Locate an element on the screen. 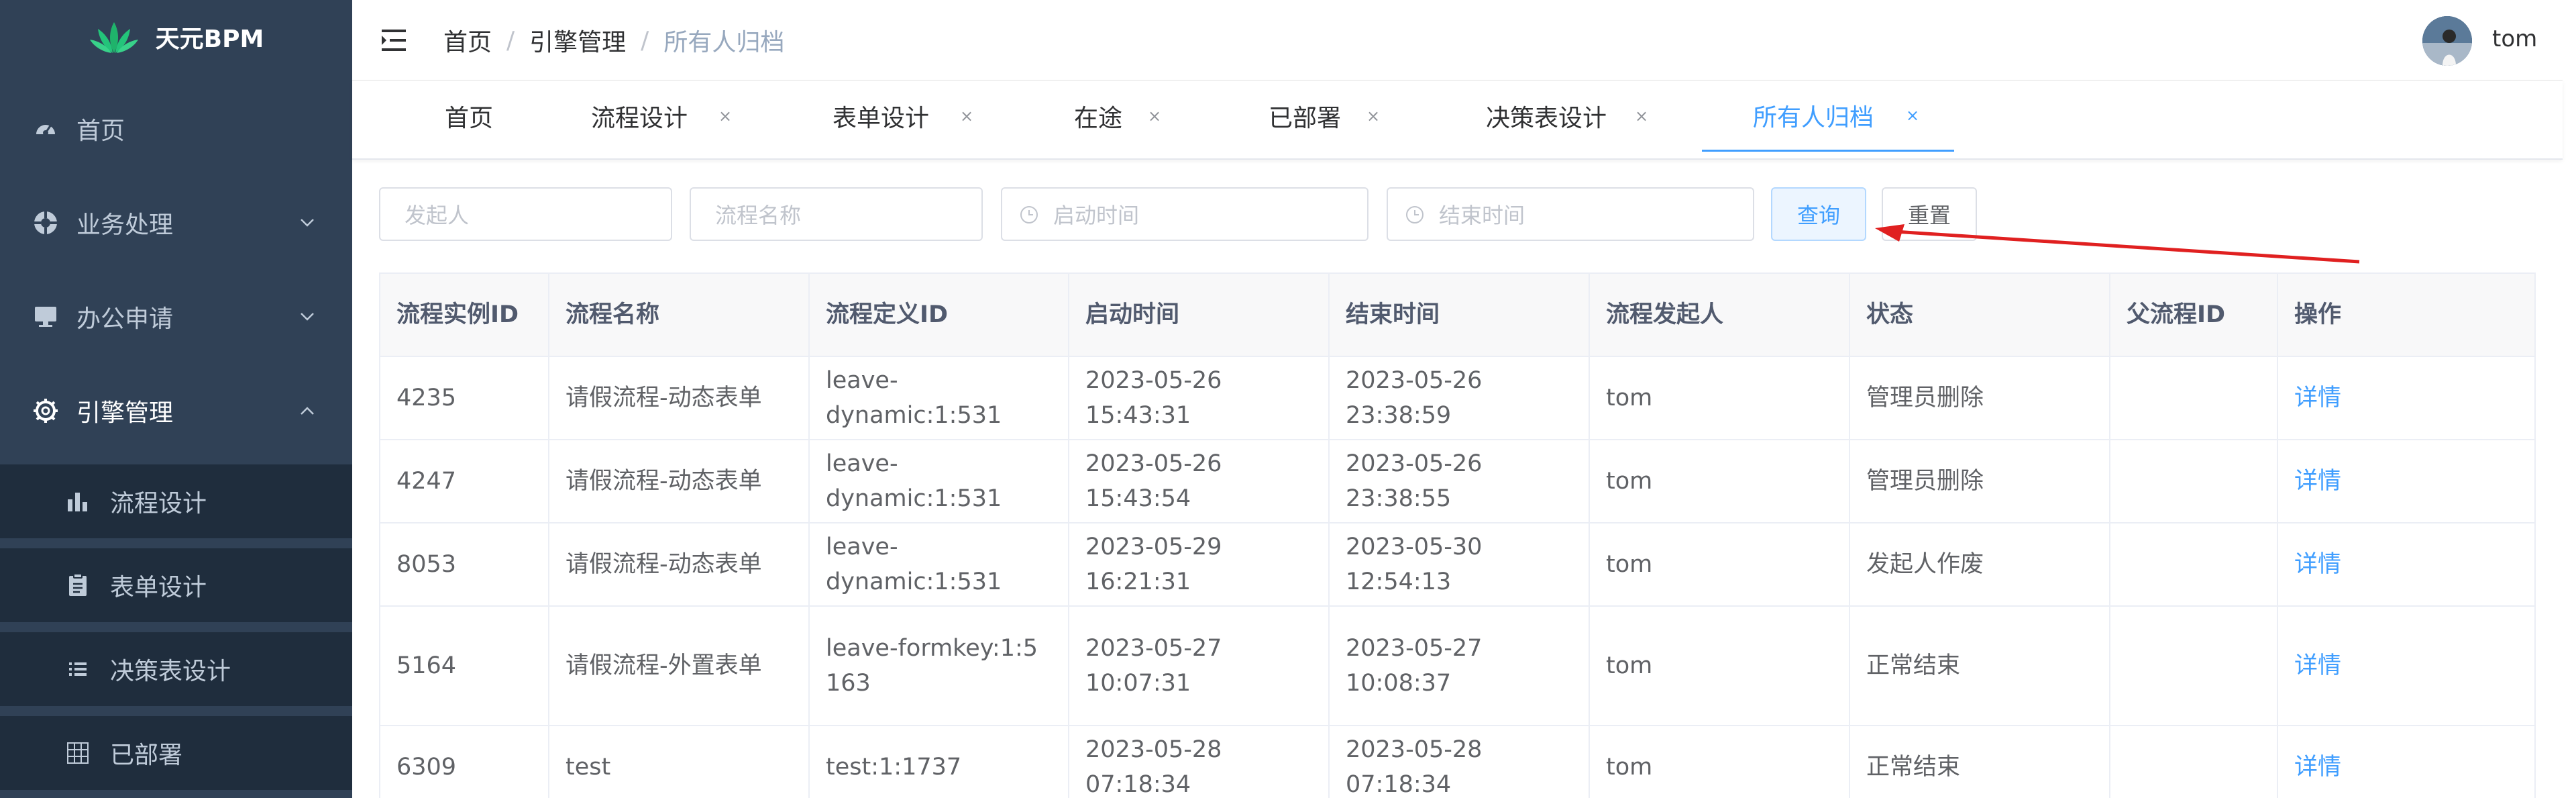 Image resolution: width=2576 pixels, height=798 pixels. list-icon is located at coordinates (77, 669).